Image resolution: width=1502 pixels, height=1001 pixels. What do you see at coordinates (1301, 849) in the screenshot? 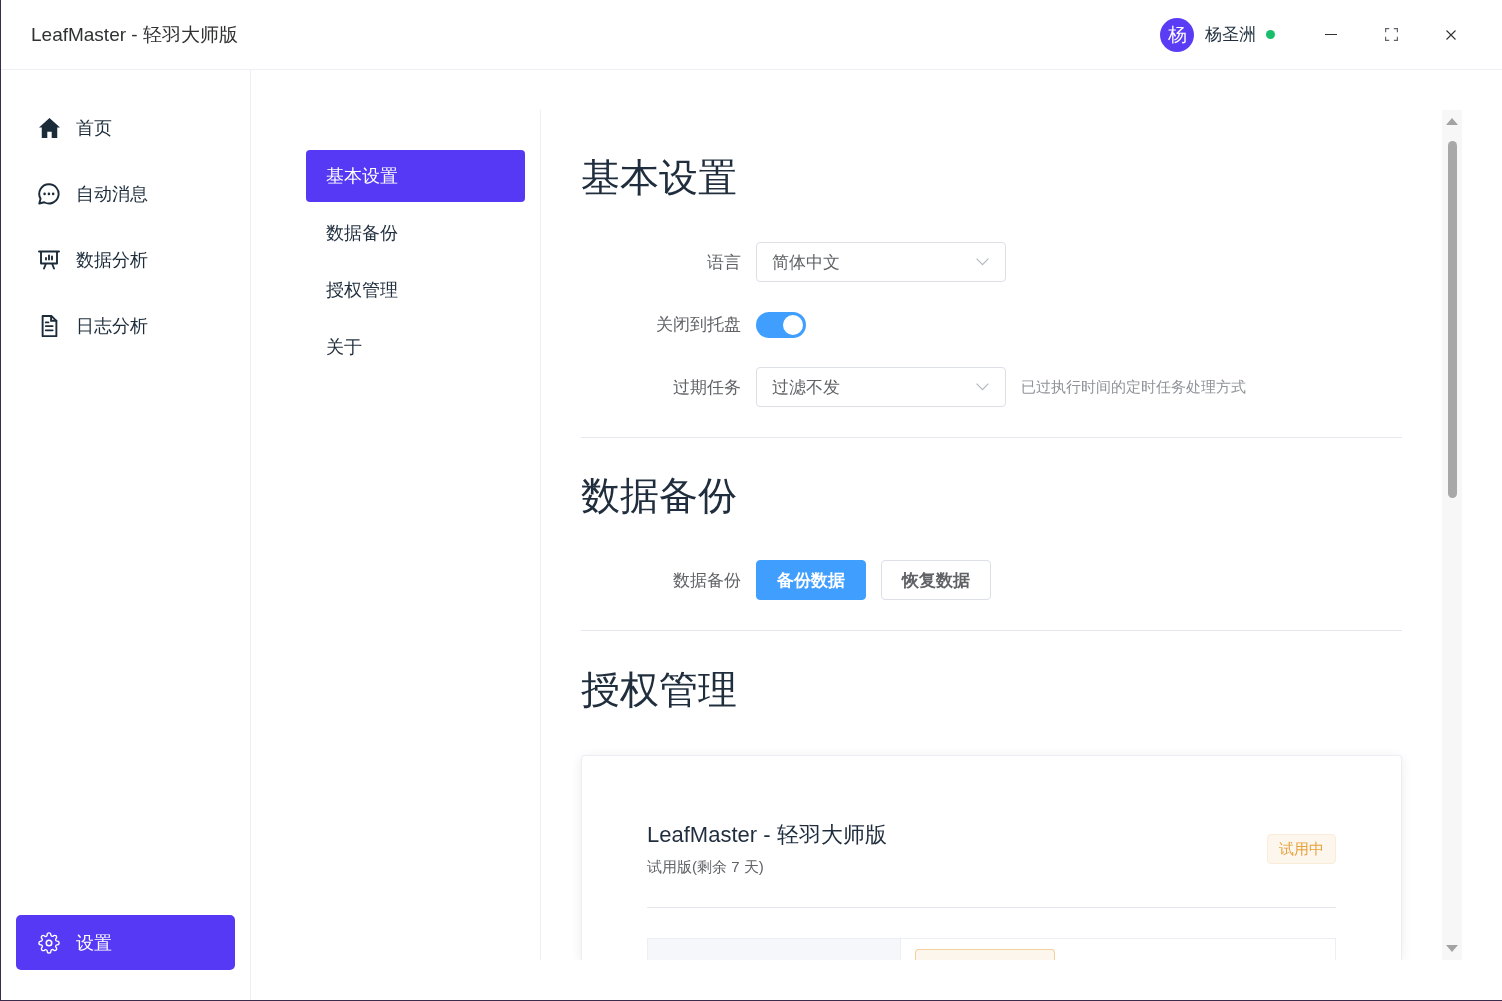
I see `status-tag: 试用中` at bounding box center [1301, 849].